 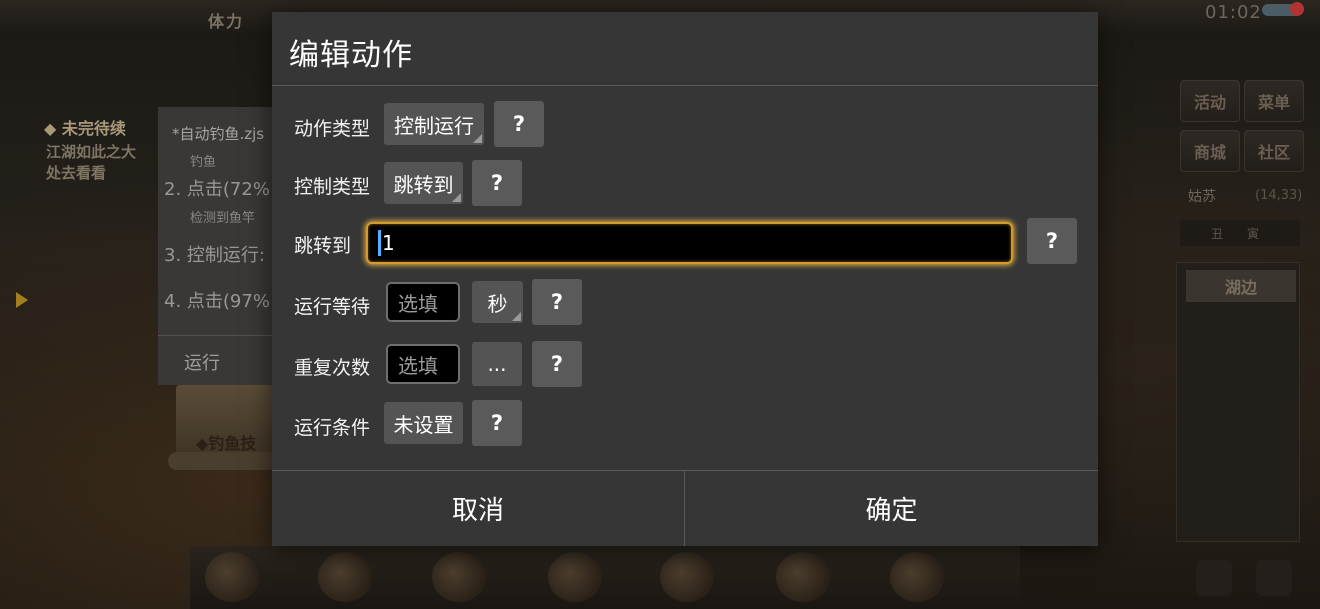 I want to click on control-type-help-button: ?, so click(x=497, y=183).